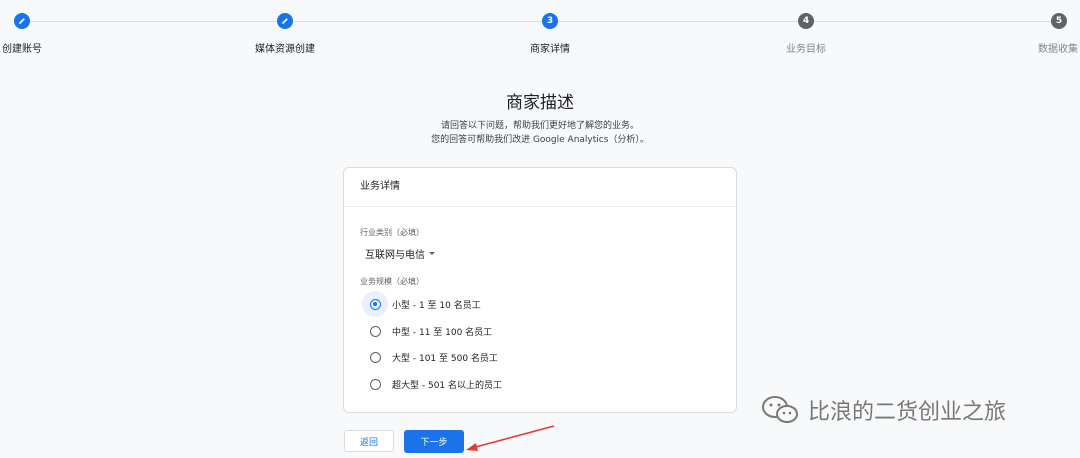  I want to click on step-2-circle, so click(285, 21).